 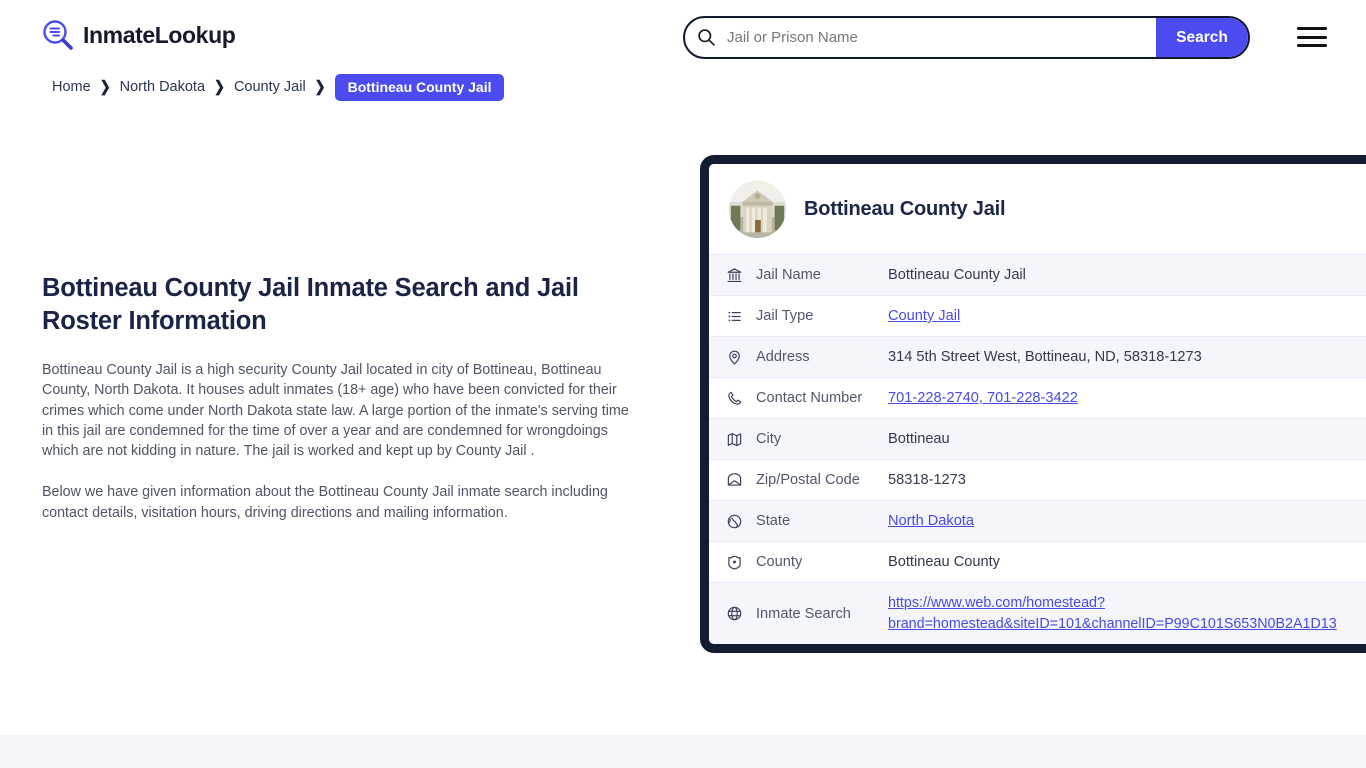 What do you see at coordinates (741, 439) in the screenshot?
I see `map-icon` at bounding box center [741, 439].